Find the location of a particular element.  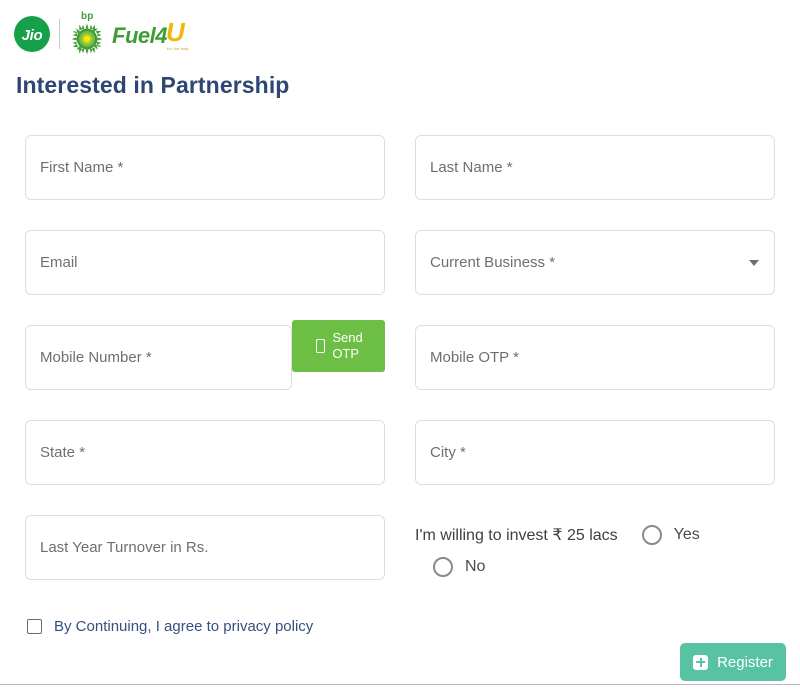

form-row-state-city: State * City * is located at coordinates (400, 452).